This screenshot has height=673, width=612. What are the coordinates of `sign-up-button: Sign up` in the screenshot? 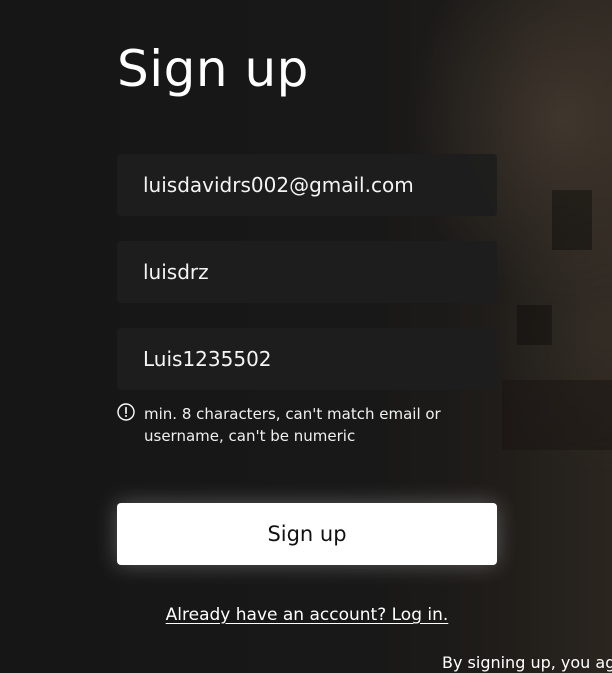 It's located at (307, 534).